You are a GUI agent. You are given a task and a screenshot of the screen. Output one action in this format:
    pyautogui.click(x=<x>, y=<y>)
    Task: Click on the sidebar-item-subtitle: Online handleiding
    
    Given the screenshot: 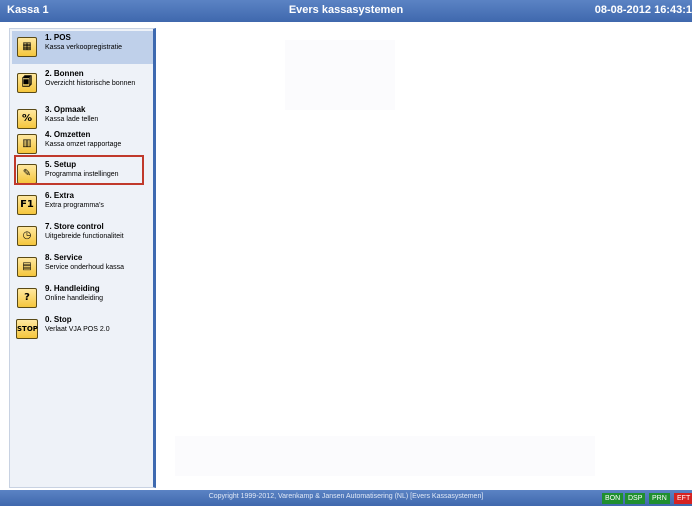 What is the action you would take?
    pyautogui.click(x=74, y=298)
    